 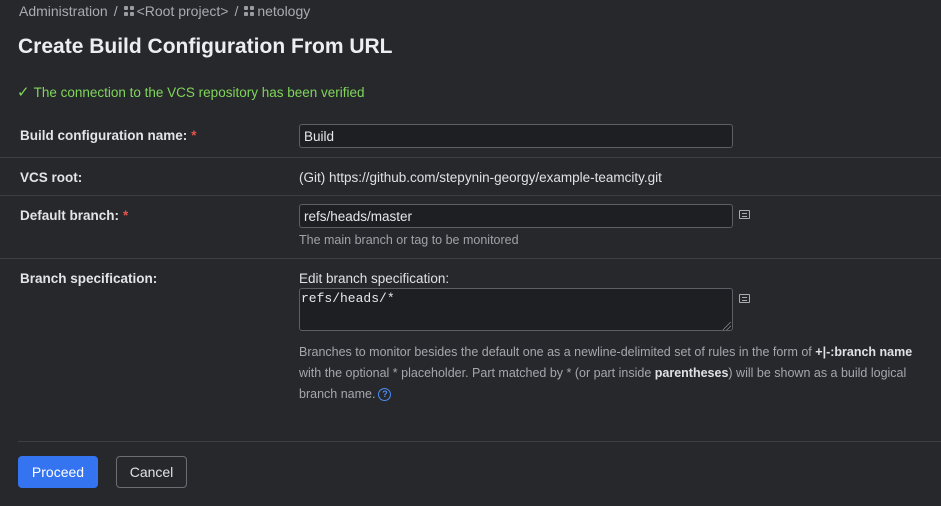 I want to click on default-branch-input, so click(x=516, y=216).